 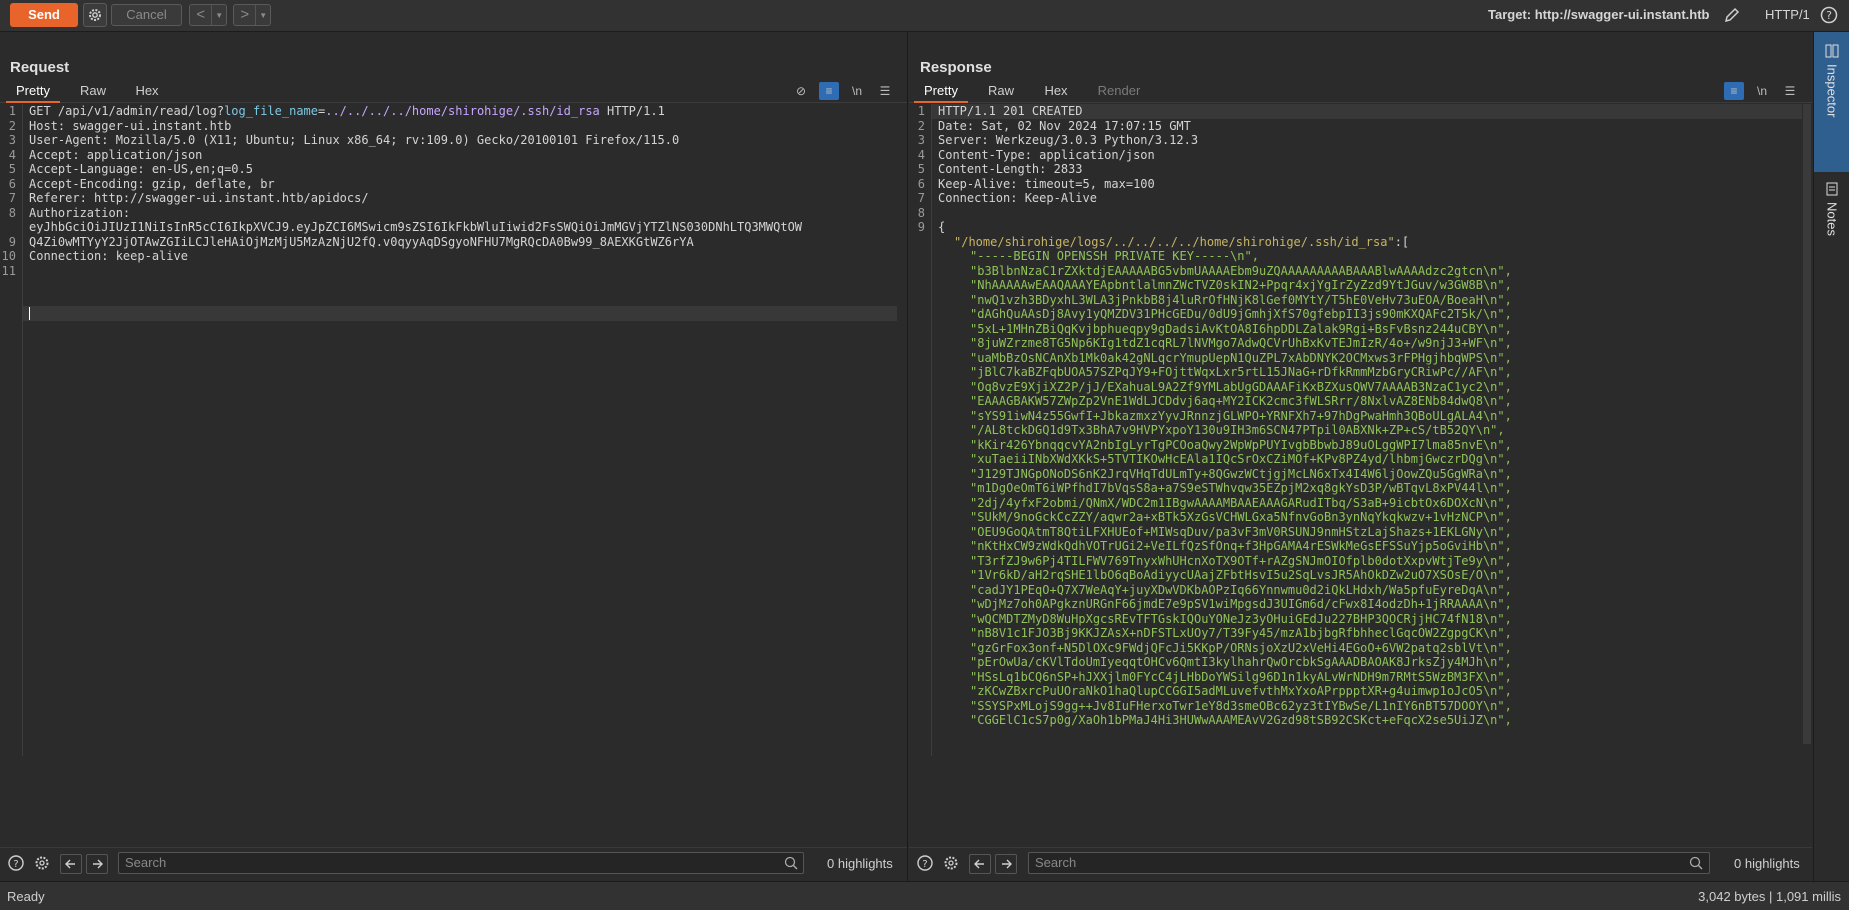 I want to click on inspector-tab-label: Inspector, so click(x=1832, y=91).